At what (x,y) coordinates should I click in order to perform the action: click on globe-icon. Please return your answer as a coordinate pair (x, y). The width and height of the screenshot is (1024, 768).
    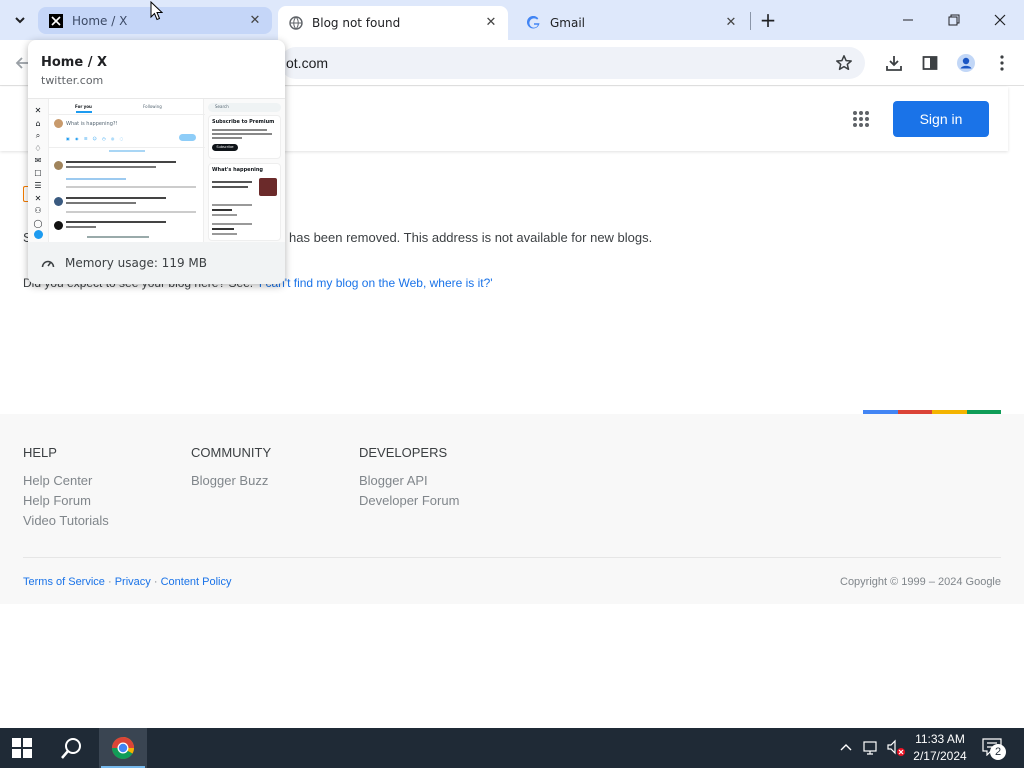
    Looking at the image, I should click on (296, 23).